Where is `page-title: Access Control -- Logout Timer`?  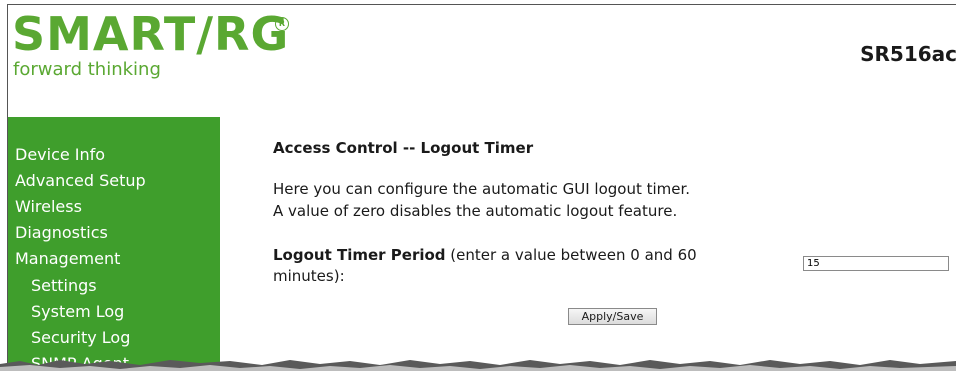
page-title: Access Control -- Logout Timer is located at coordinates (403, 148).